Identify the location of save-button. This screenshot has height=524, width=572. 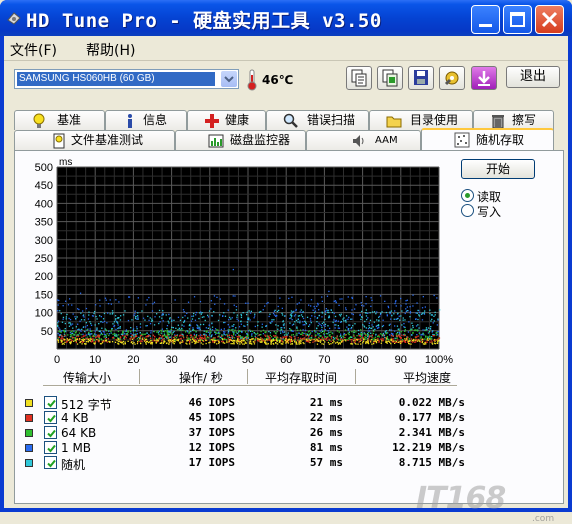
(421, 78).